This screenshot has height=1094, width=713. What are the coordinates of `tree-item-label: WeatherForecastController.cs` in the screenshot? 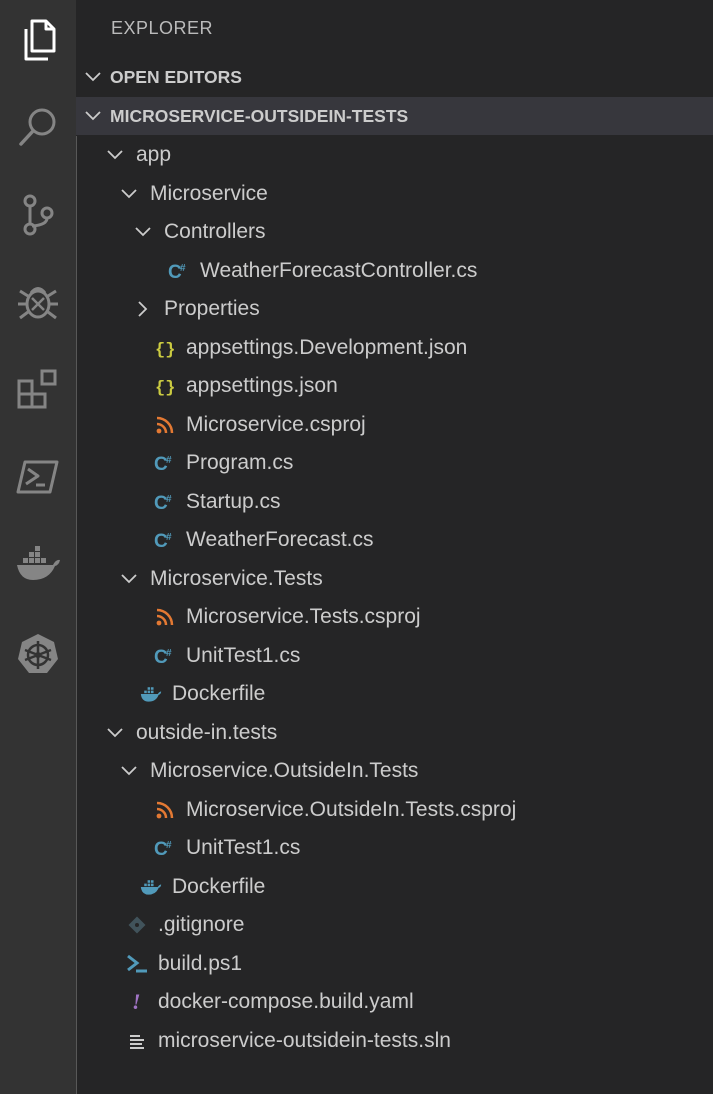 It's located at (339, 270).